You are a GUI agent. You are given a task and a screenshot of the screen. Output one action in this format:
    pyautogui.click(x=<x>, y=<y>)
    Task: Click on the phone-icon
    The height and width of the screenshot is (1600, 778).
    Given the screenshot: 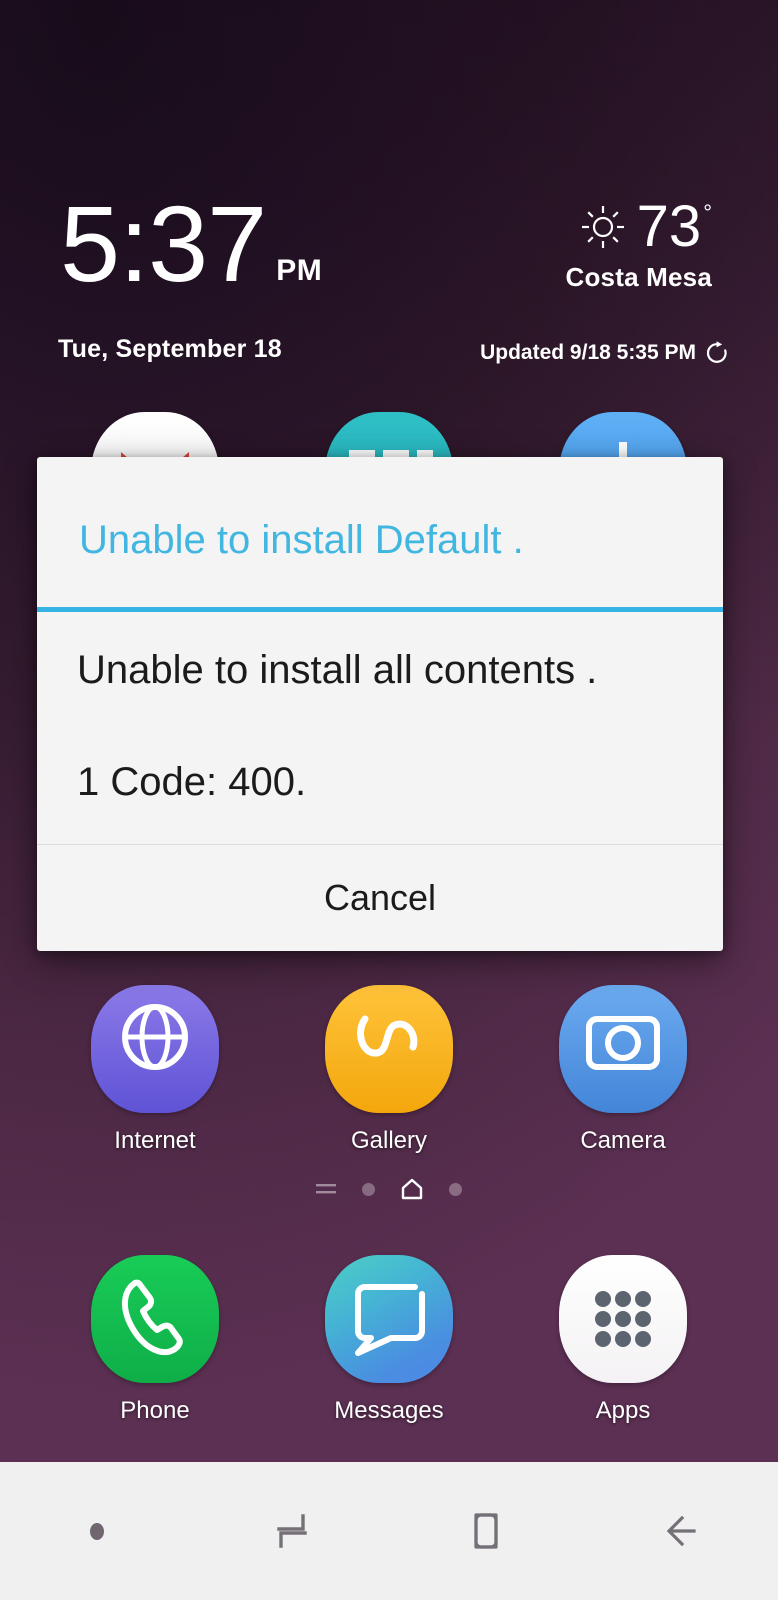 What is the action you would take?
    pyautogui.click(x=155, y=1319)
    